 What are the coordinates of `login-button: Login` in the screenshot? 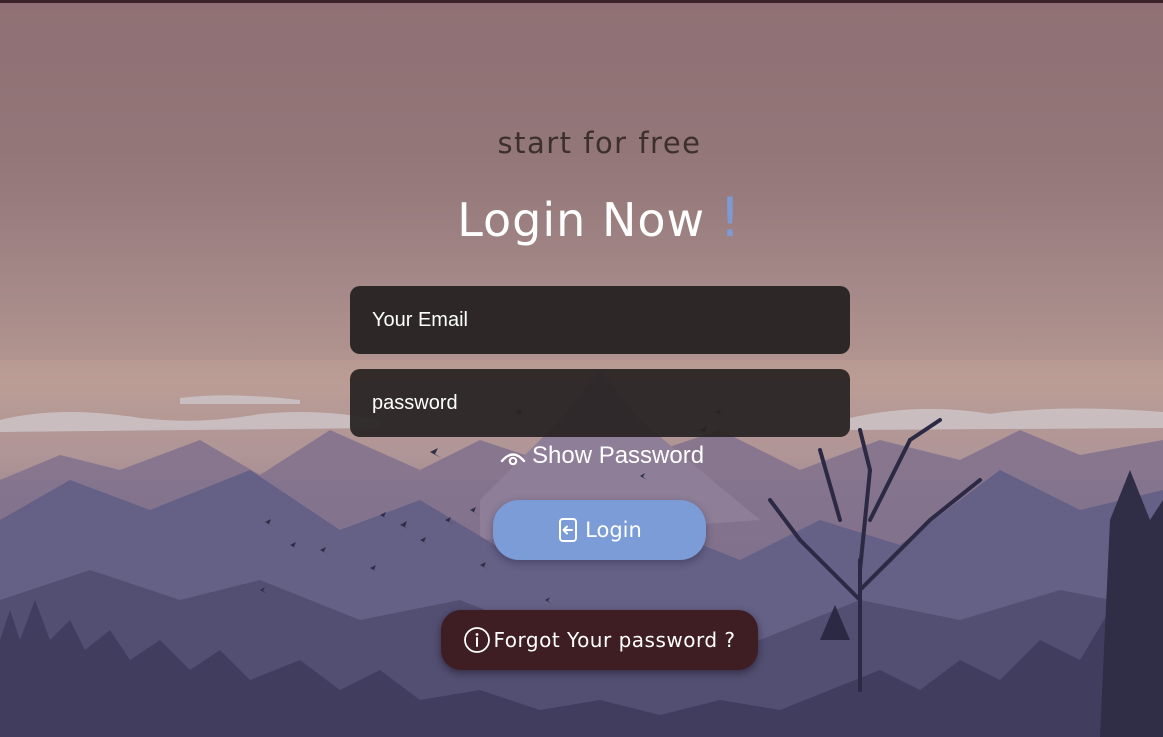 It's located at (599, 530).